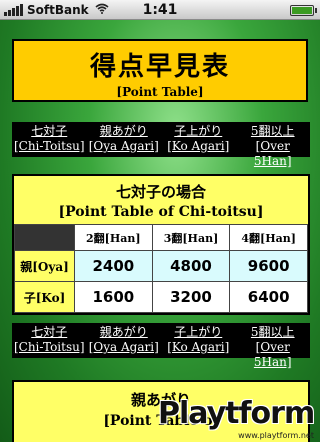 Image resolution: width=320 pixels, height=442 pixels. What do you see at coordinates (191, 266) in the screenshot?
I see `table-cell: 4800` at bounding box center [191, 266].